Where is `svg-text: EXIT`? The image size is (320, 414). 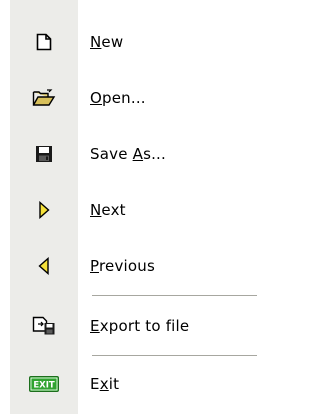 svg-text: EXIT is located at coordinates (44, 386).